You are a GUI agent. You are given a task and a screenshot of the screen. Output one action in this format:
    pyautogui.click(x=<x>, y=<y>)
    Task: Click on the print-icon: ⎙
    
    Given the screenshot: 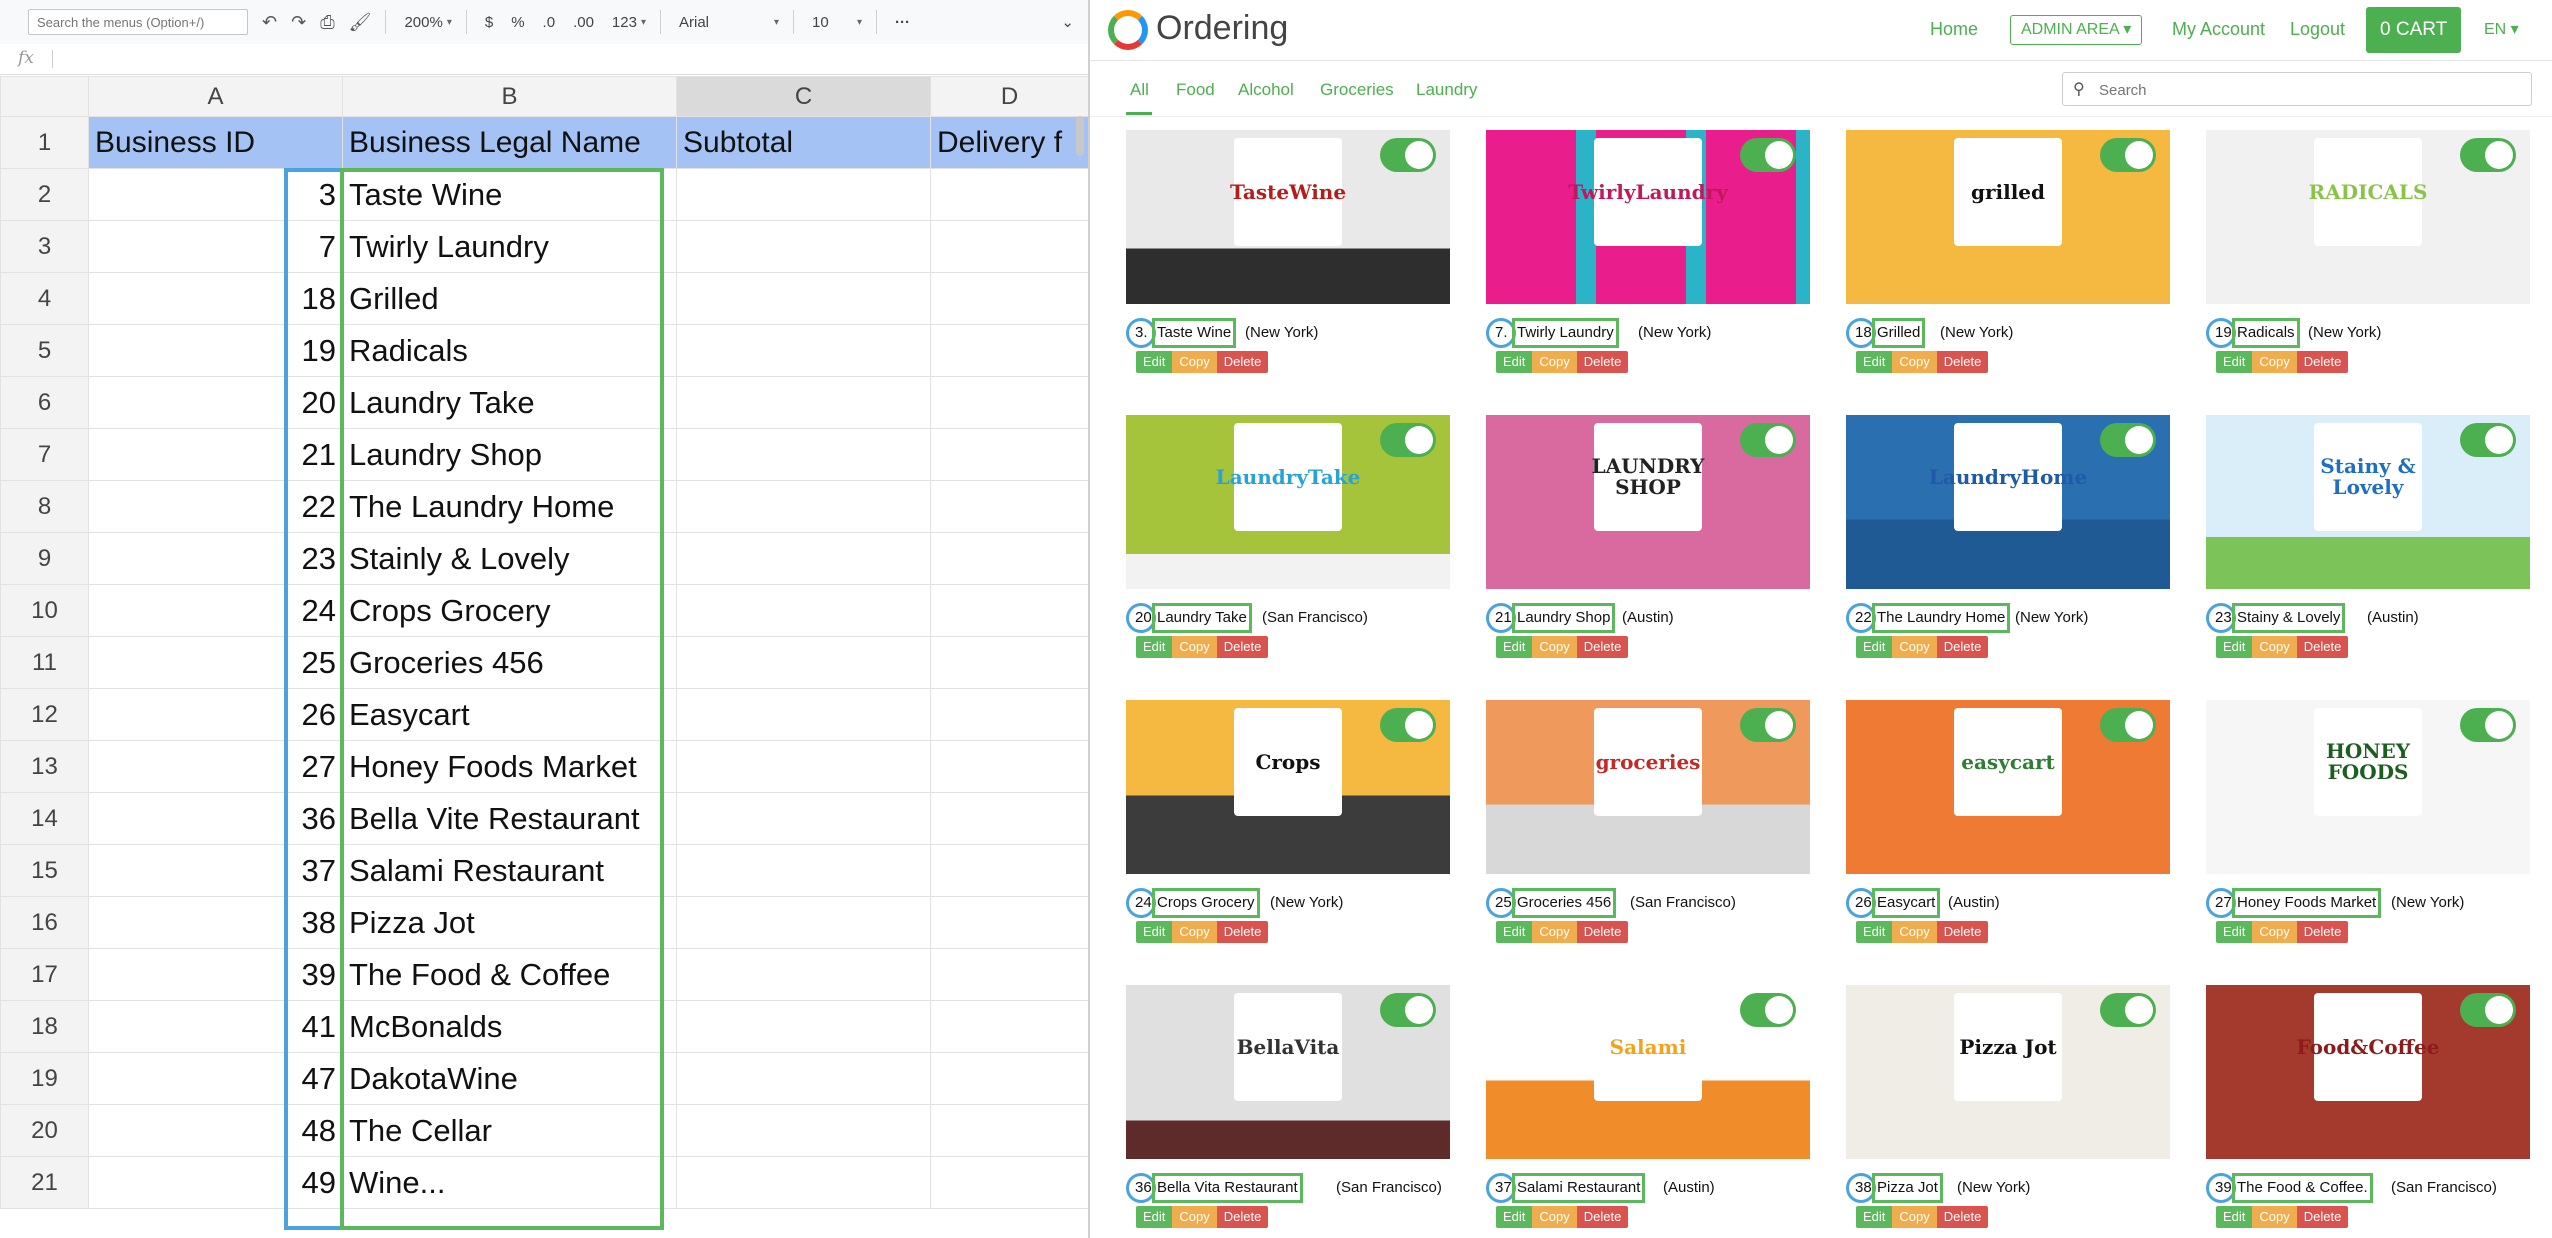 What is the action you would take?
    pyautogui.click(x=327, y=22)
    